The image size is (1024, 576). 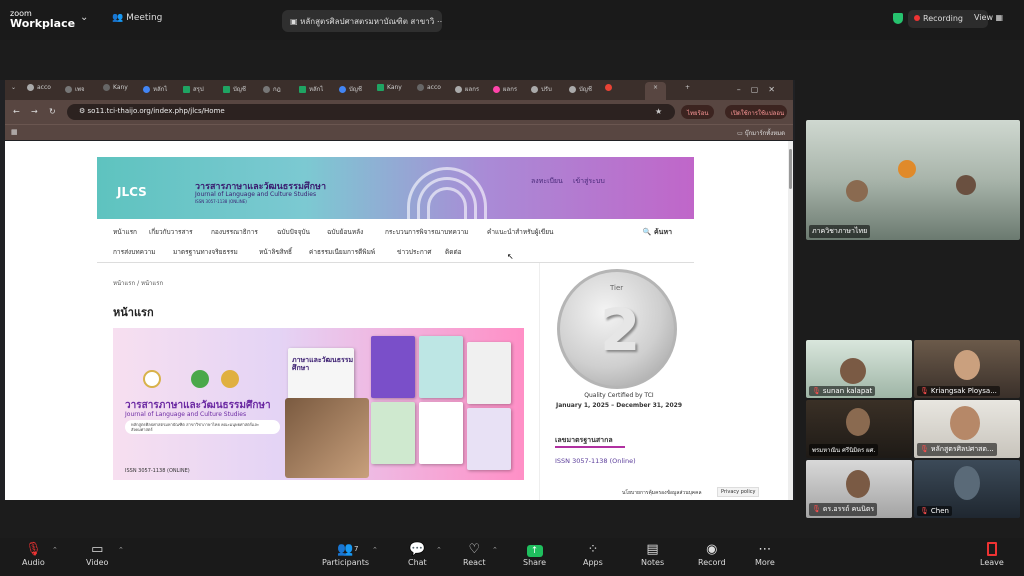 I want to click on scroll-thumb, so click(x=790, y=169).